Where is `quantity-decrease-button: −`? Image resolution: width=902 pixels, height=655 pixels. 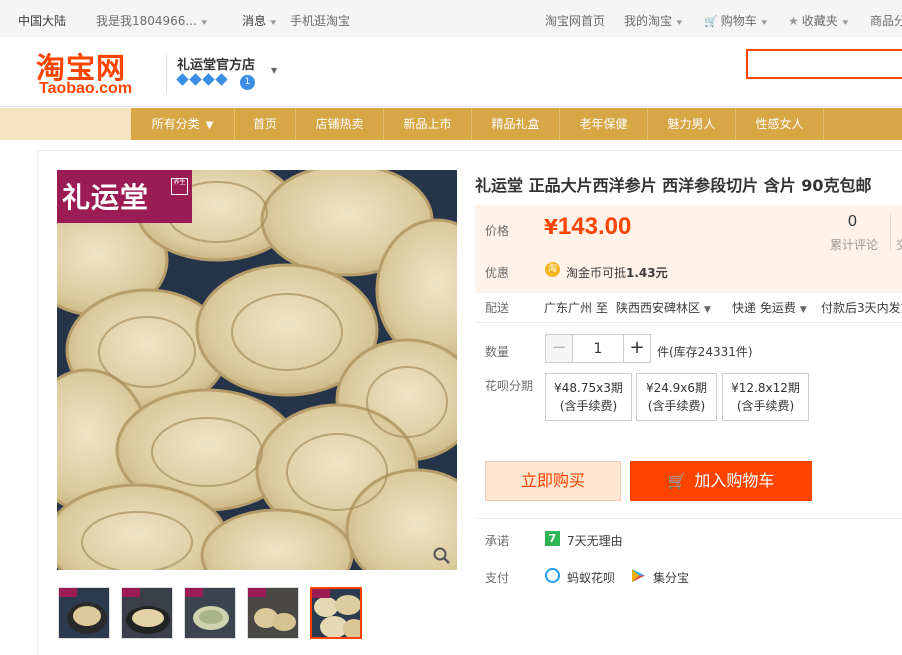 quantity-decrease-button: − is located at coordinates (559, 348).